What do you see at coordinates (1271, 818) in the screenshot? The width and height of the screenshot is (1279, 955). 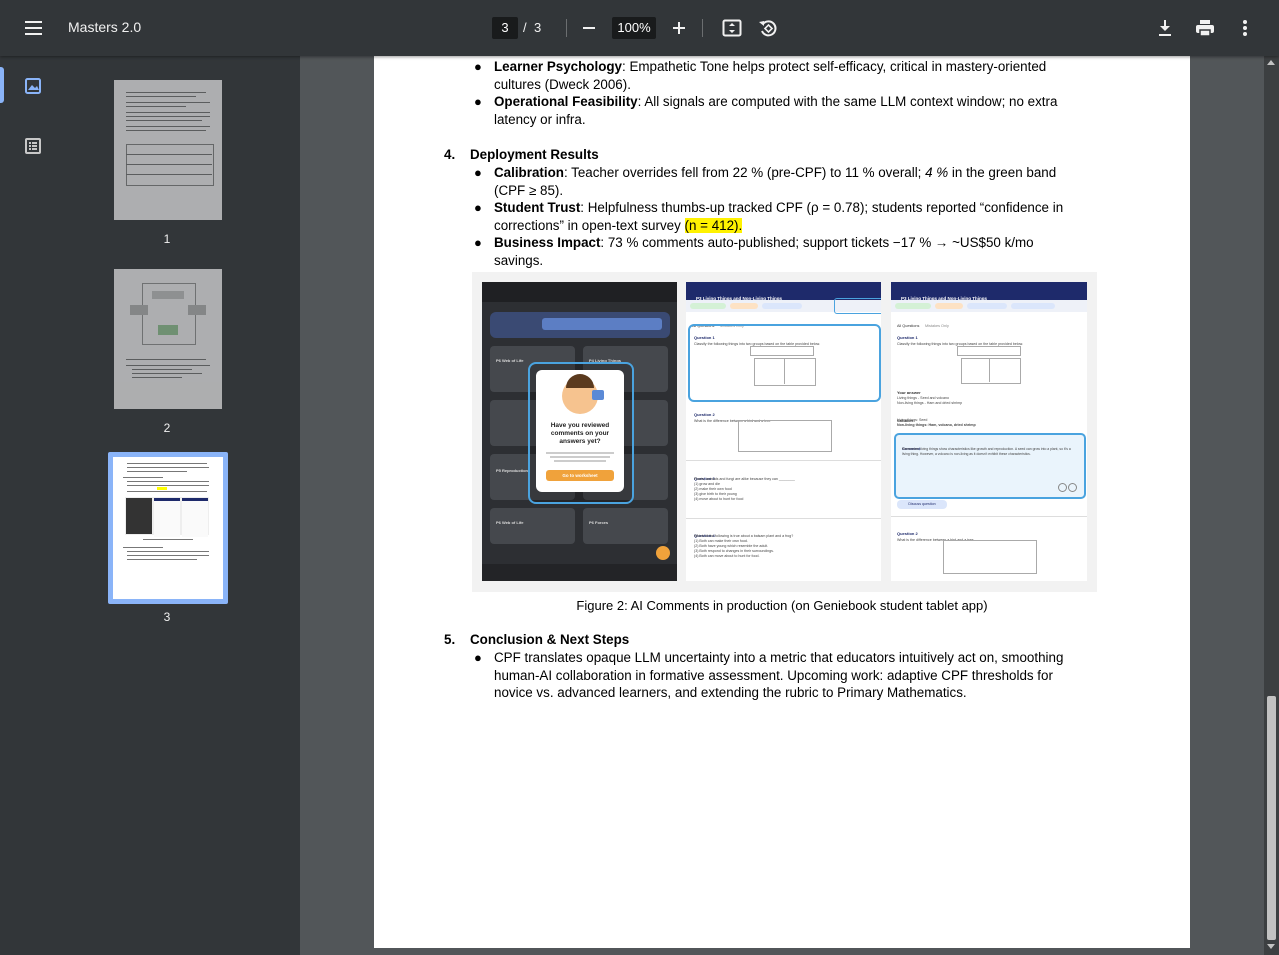 I see `scrollbar-thumb` at bounding box center [1271, 818].